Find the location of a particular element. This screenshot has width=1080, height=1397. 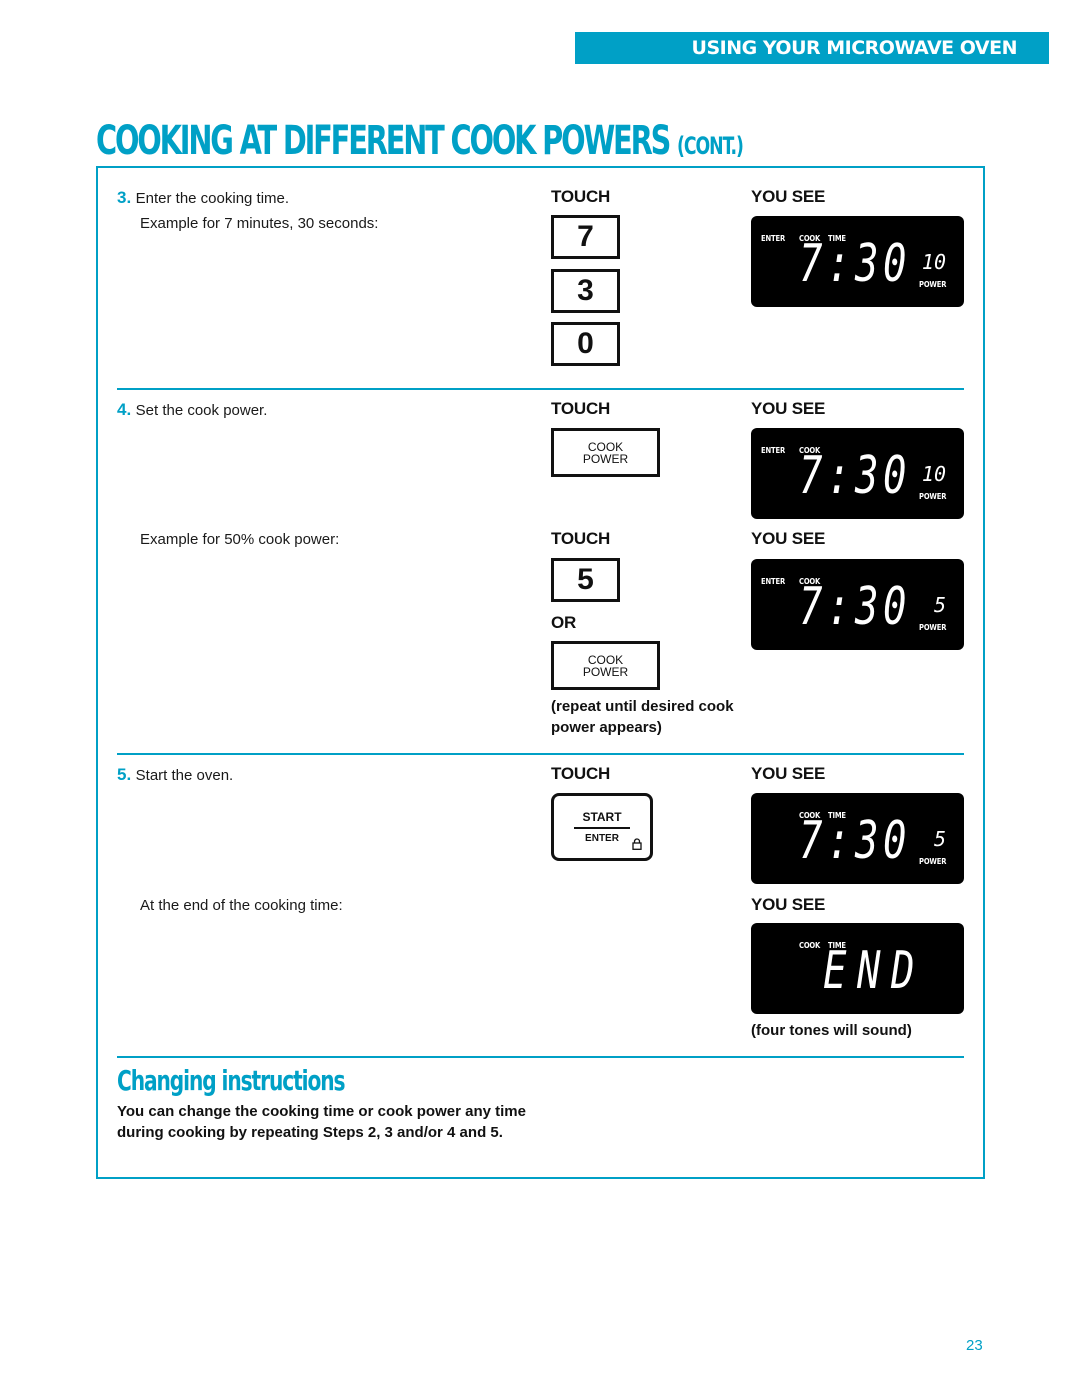

page-title-suffix: (CONT.) is located at coordinates (710, 146).